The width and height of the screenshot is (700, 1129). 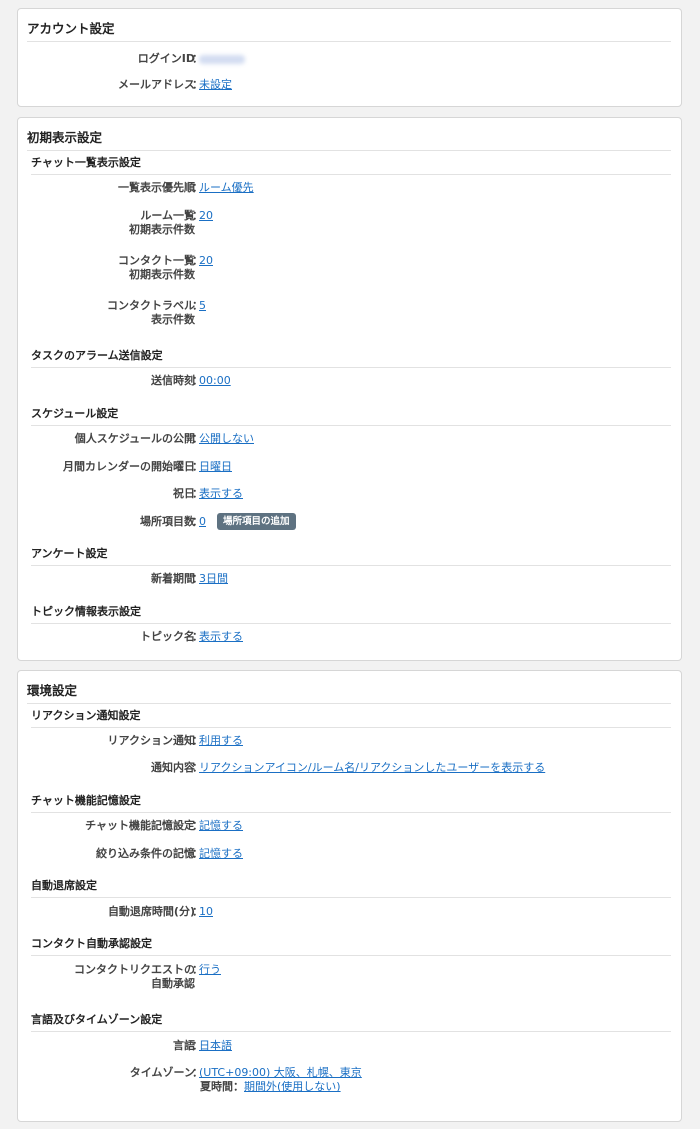 What do you see at coordinates (166, 58) in the screenshot?
I see `login-id-label: ログインID` at bounding box center [166, 58].